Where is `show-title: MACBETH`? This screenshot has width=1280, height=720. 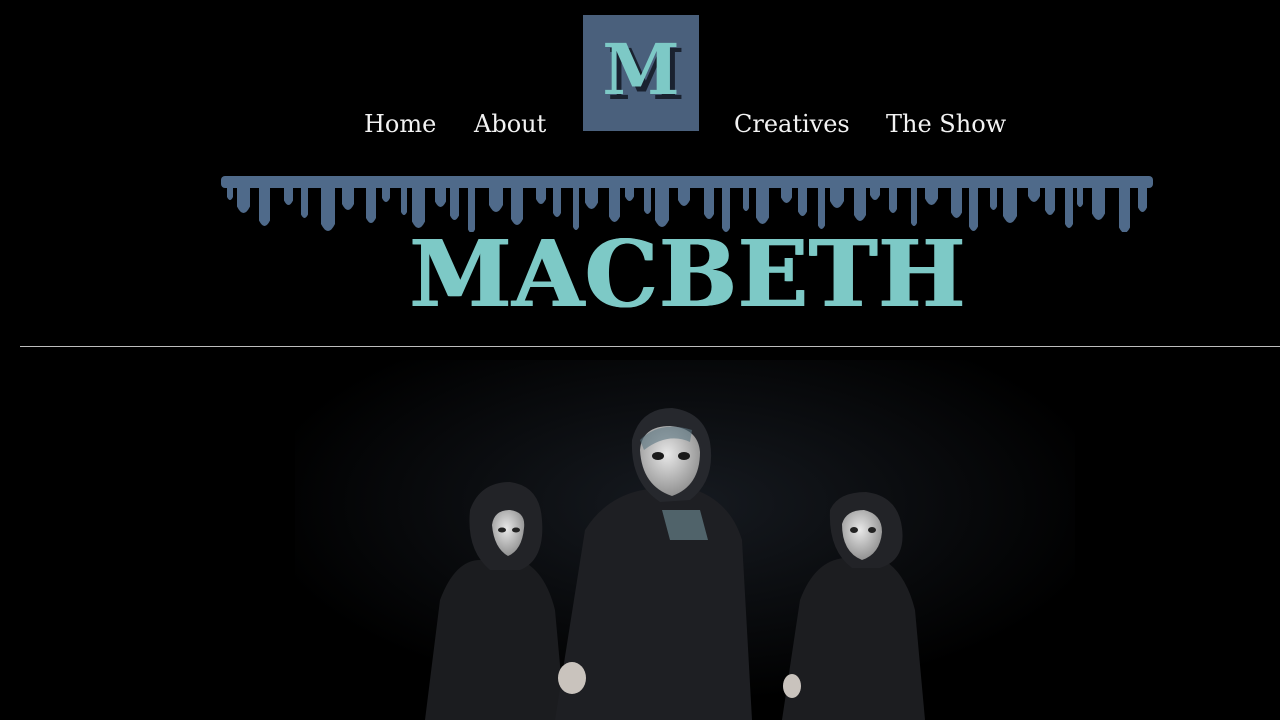 show-title: MACBETH is located at coordinates (688, 274).